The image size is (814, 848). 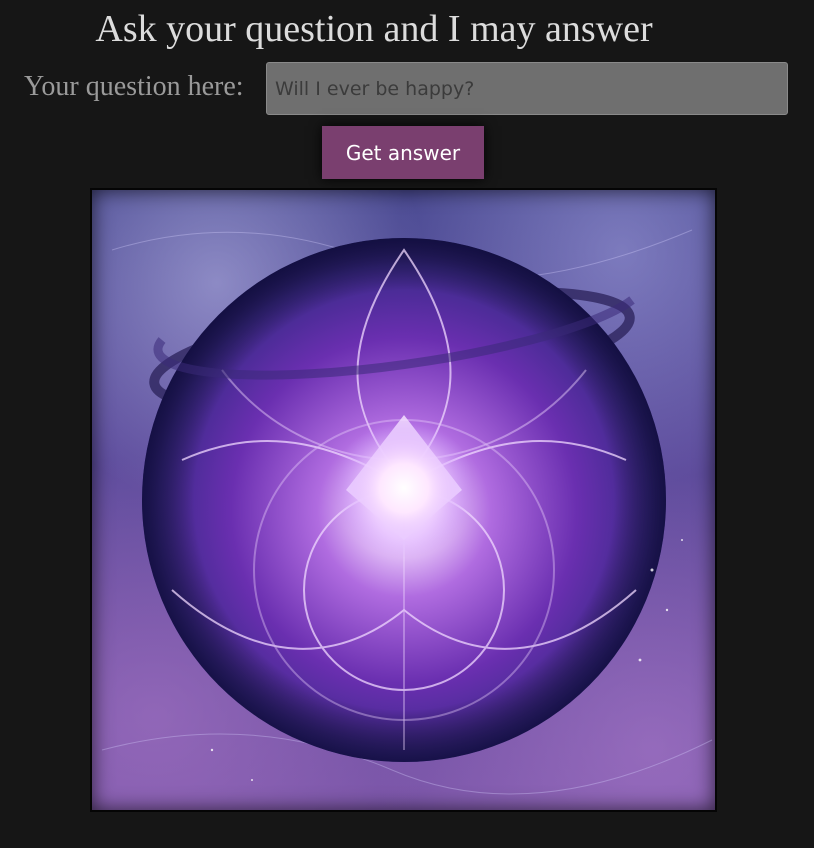 What do you see at coordinates (374, 29) in the screenshot?
I see `page-title: Ask your question and I may answer` at bounding box center [374, 29].